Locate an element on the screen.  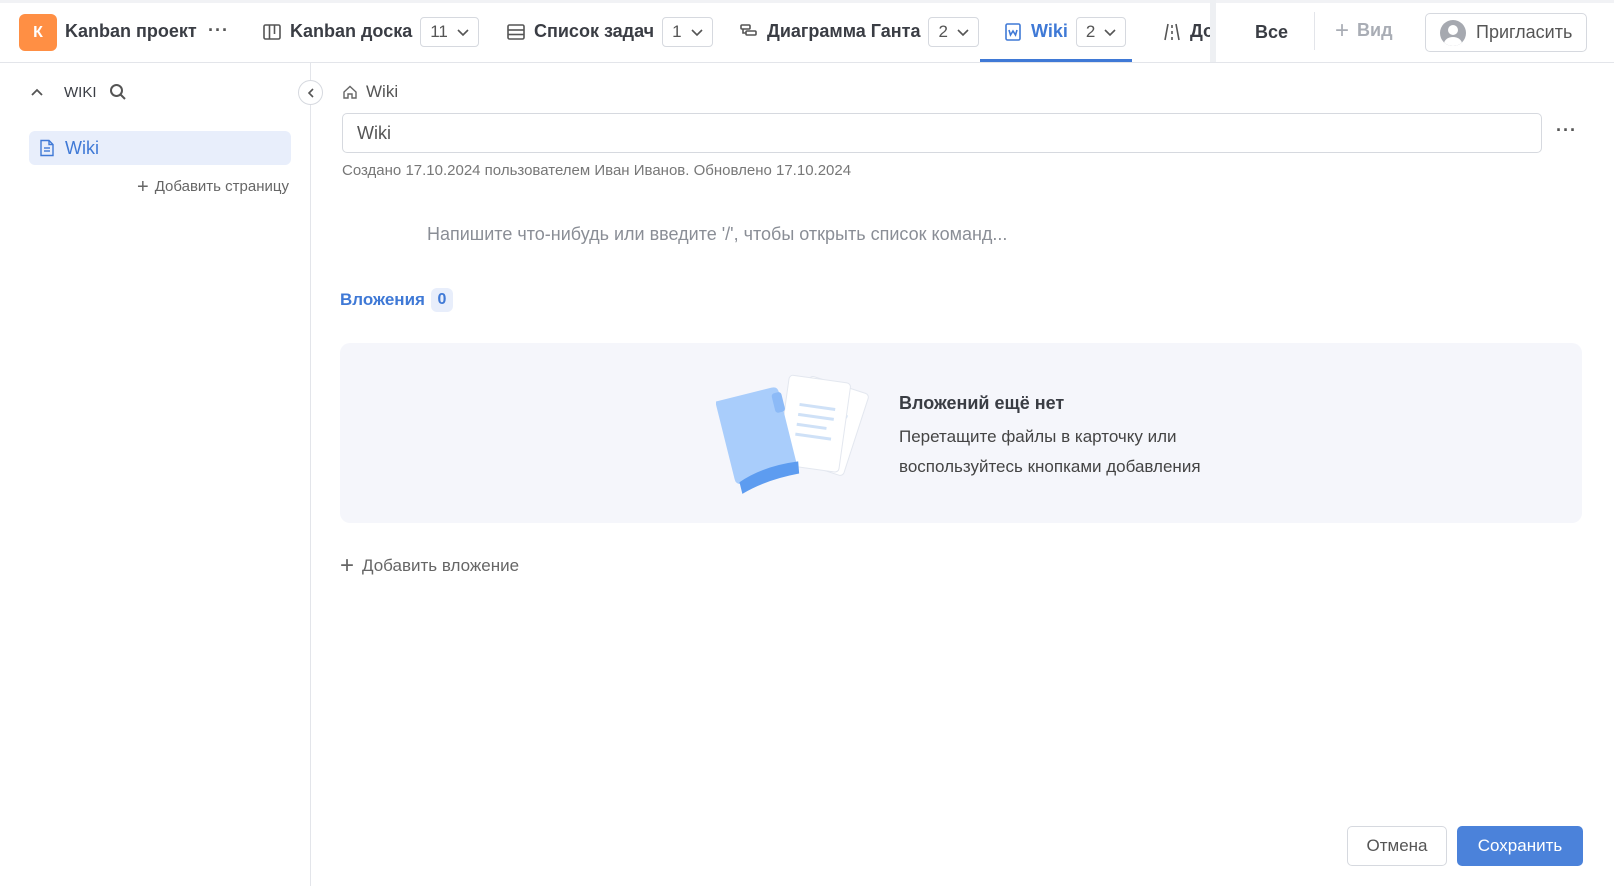
divider is located at coordinates (1314, 31).